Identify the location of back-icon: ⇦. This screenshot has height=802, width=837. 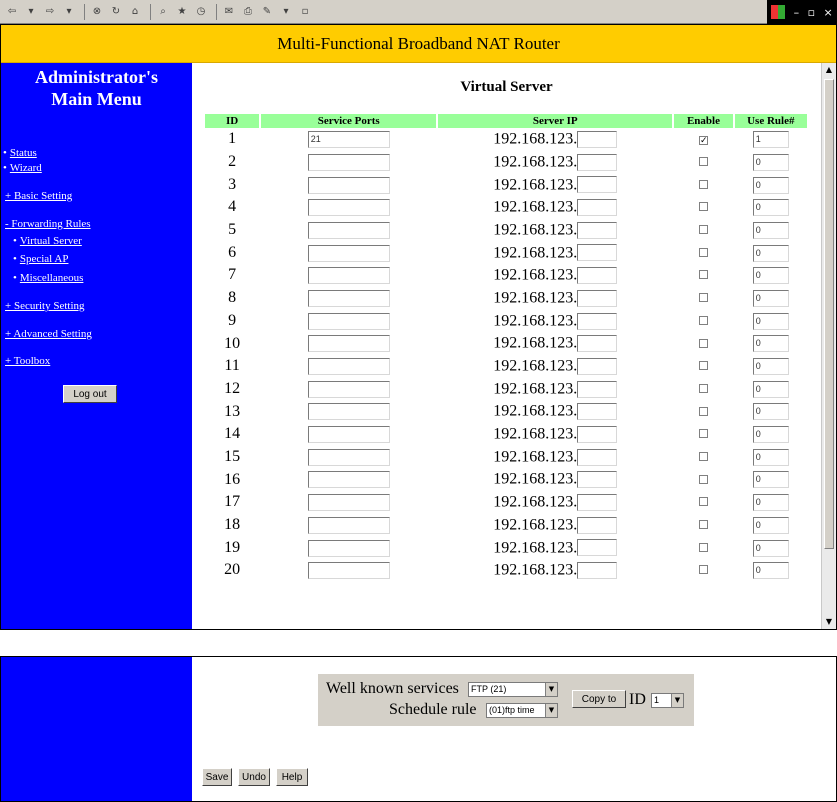
(12, 12).